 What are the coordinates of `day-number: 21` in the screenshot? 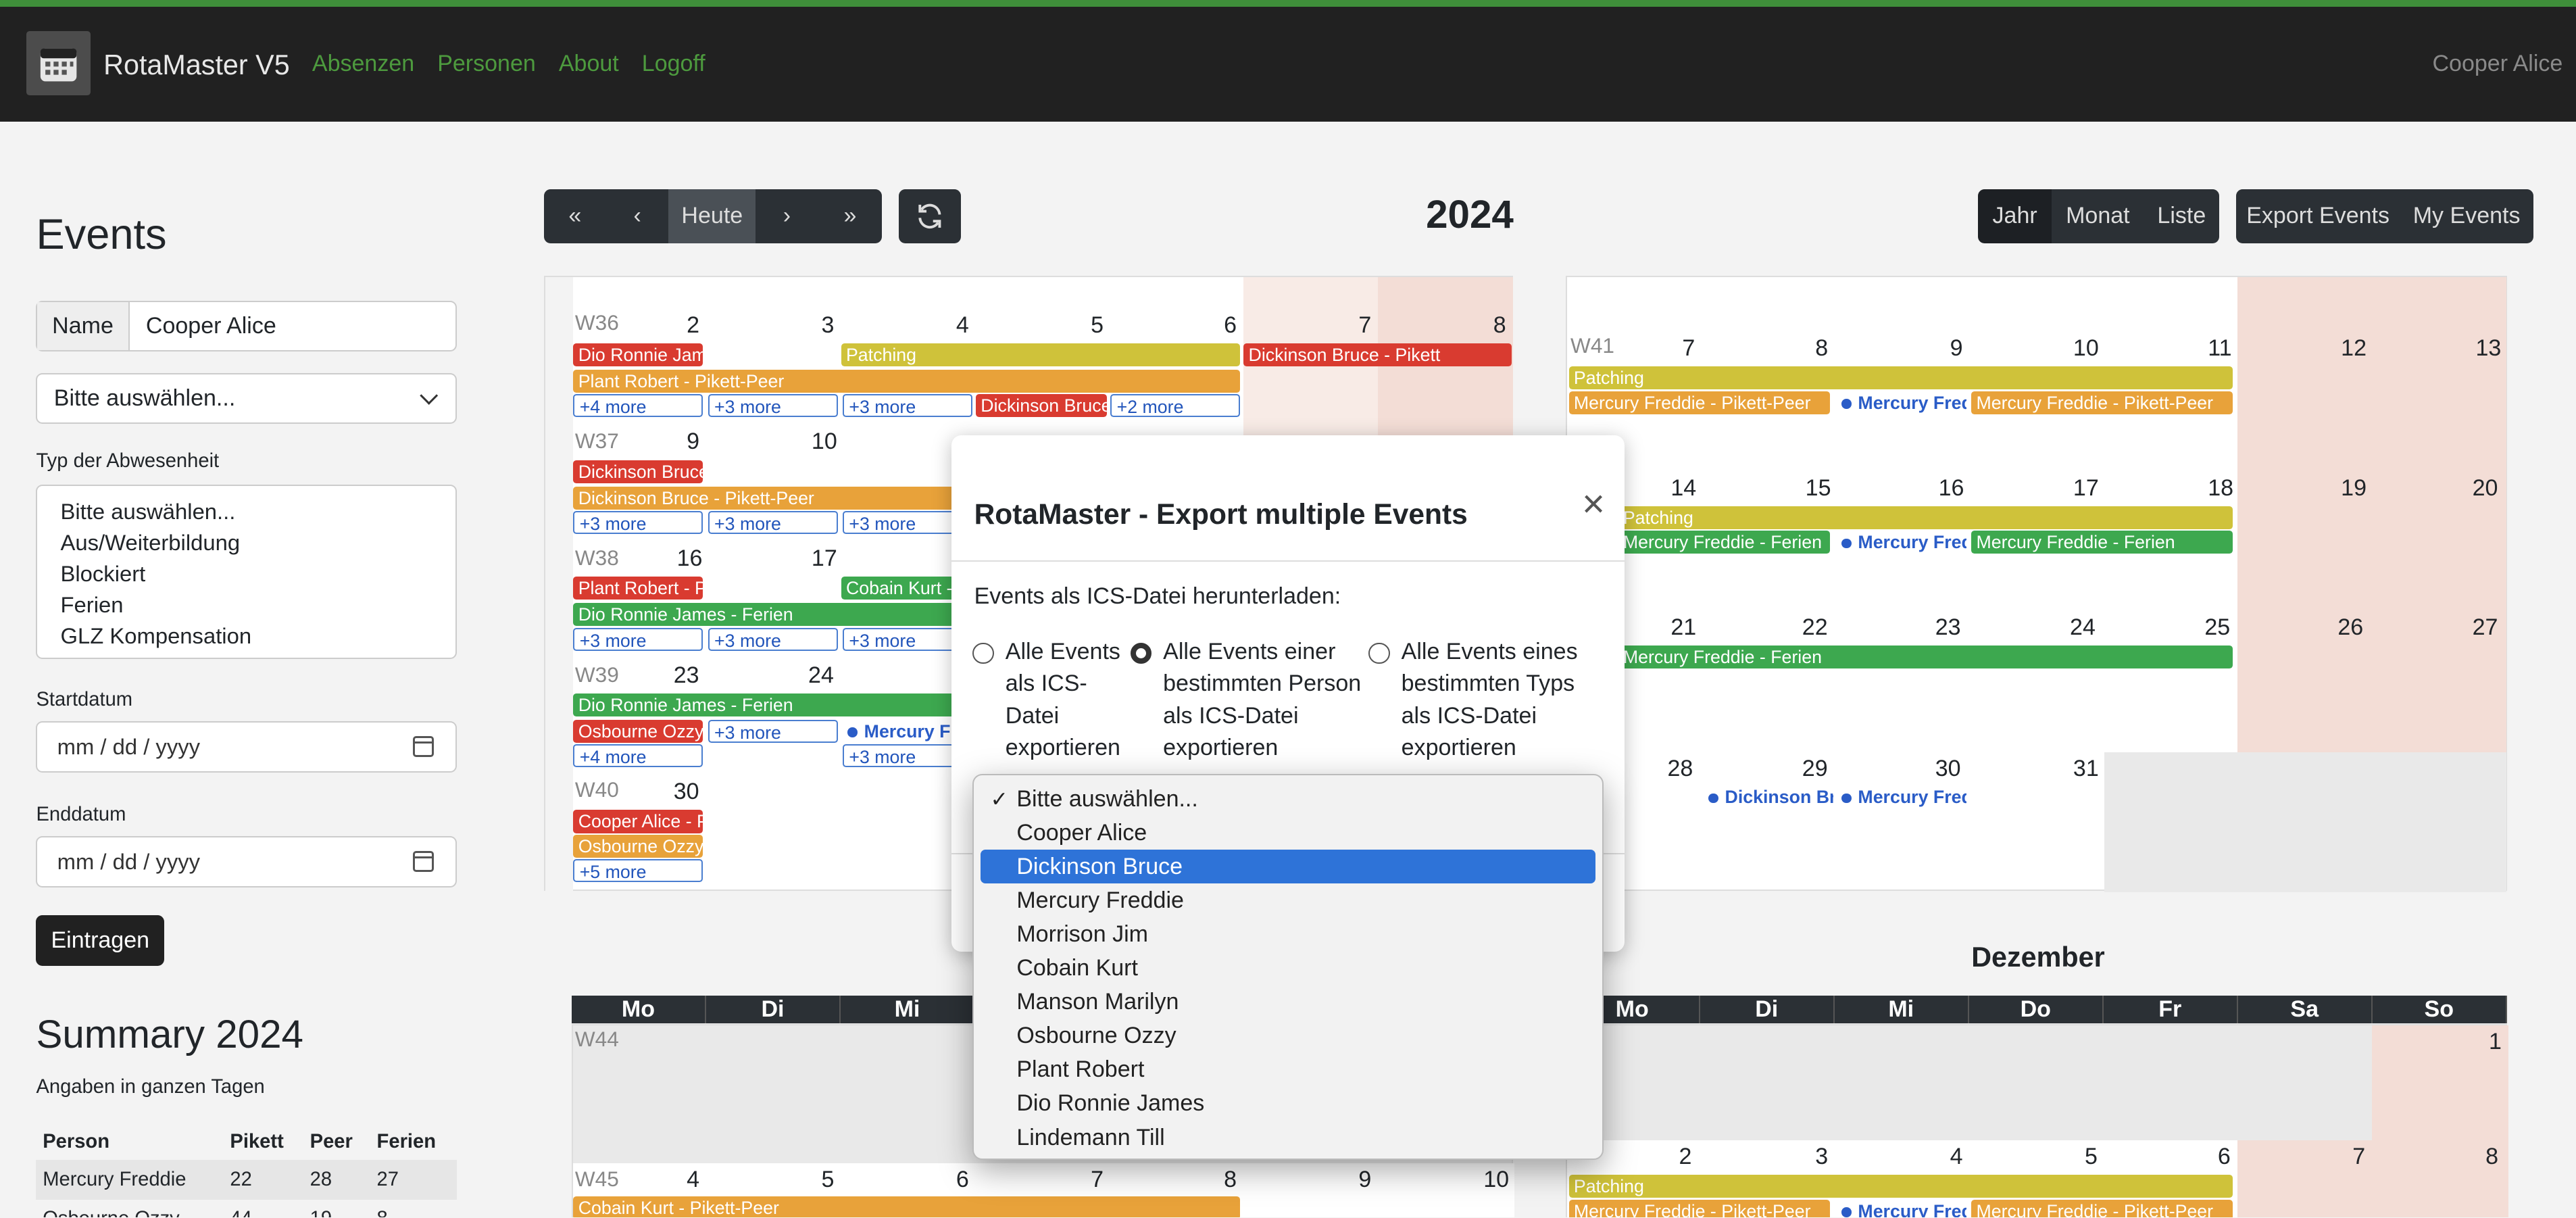 It's located at (1683, 627).